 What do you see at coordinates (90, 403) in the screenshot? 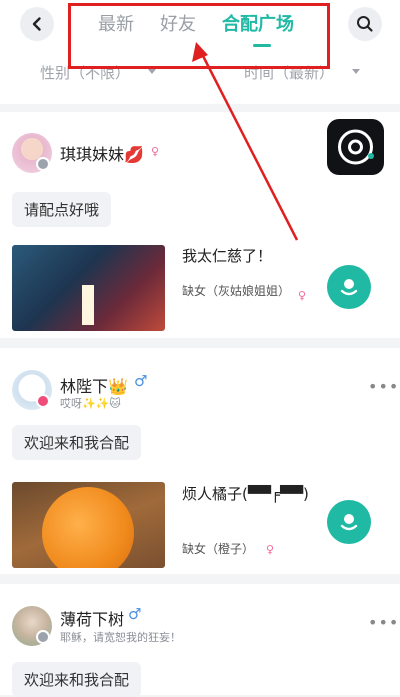
I see `user-signature: 哎呀✨✨🐱` at bounding box center [90, 403].